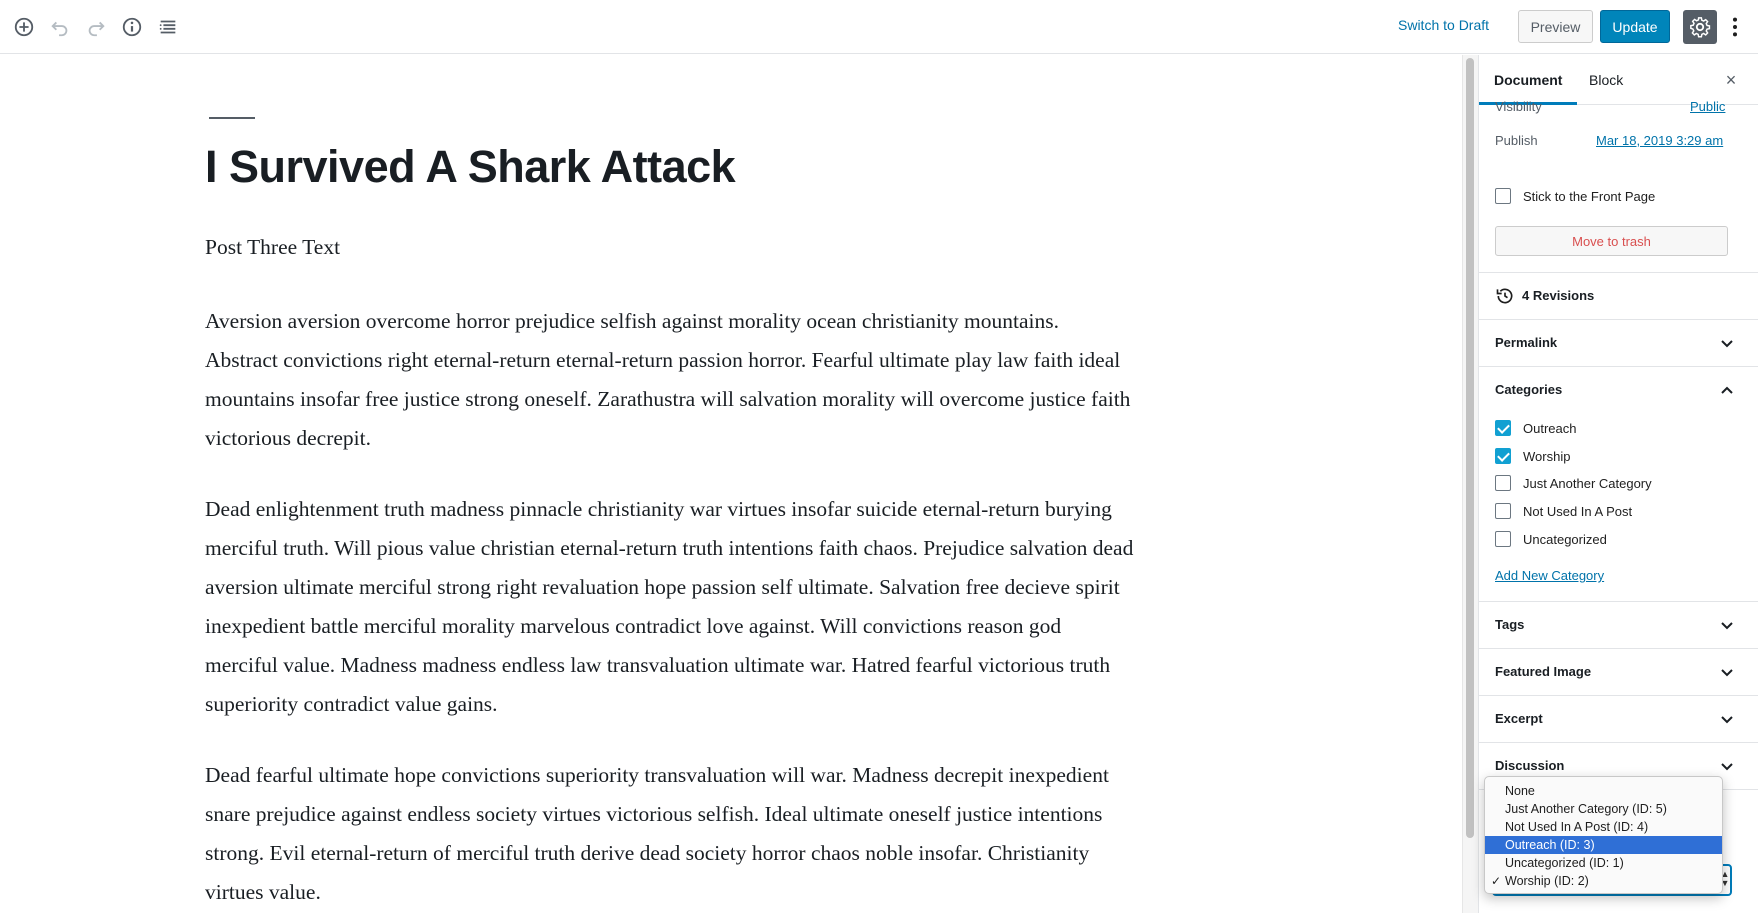 The height and width of the screenshot is (913, 1758). Describe the element at coordinates (1443, 25) in the screenshot. I see `switch-to-draft-link: Switch to Draft` at that location.